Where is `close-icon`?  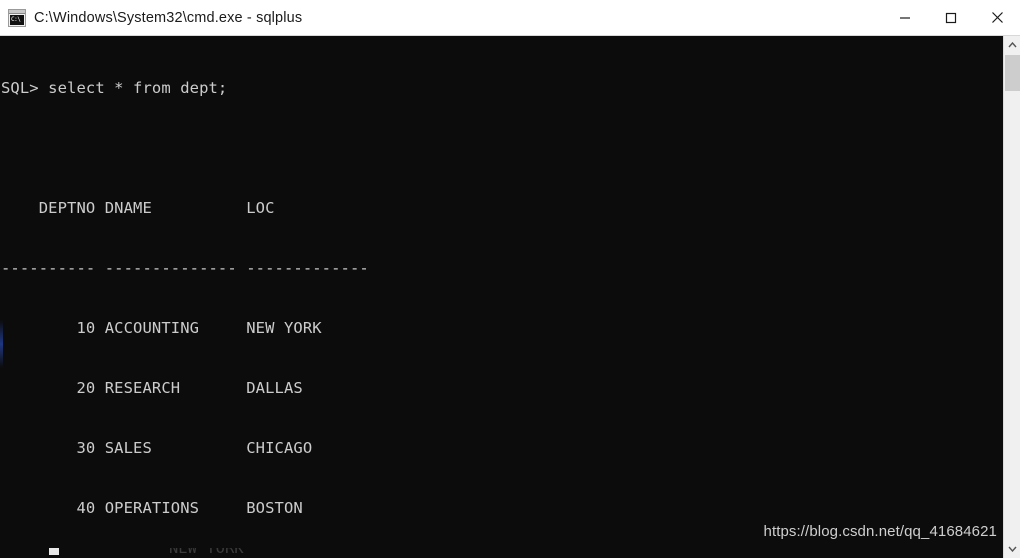 close-icon is located at coordinates (997, 17).